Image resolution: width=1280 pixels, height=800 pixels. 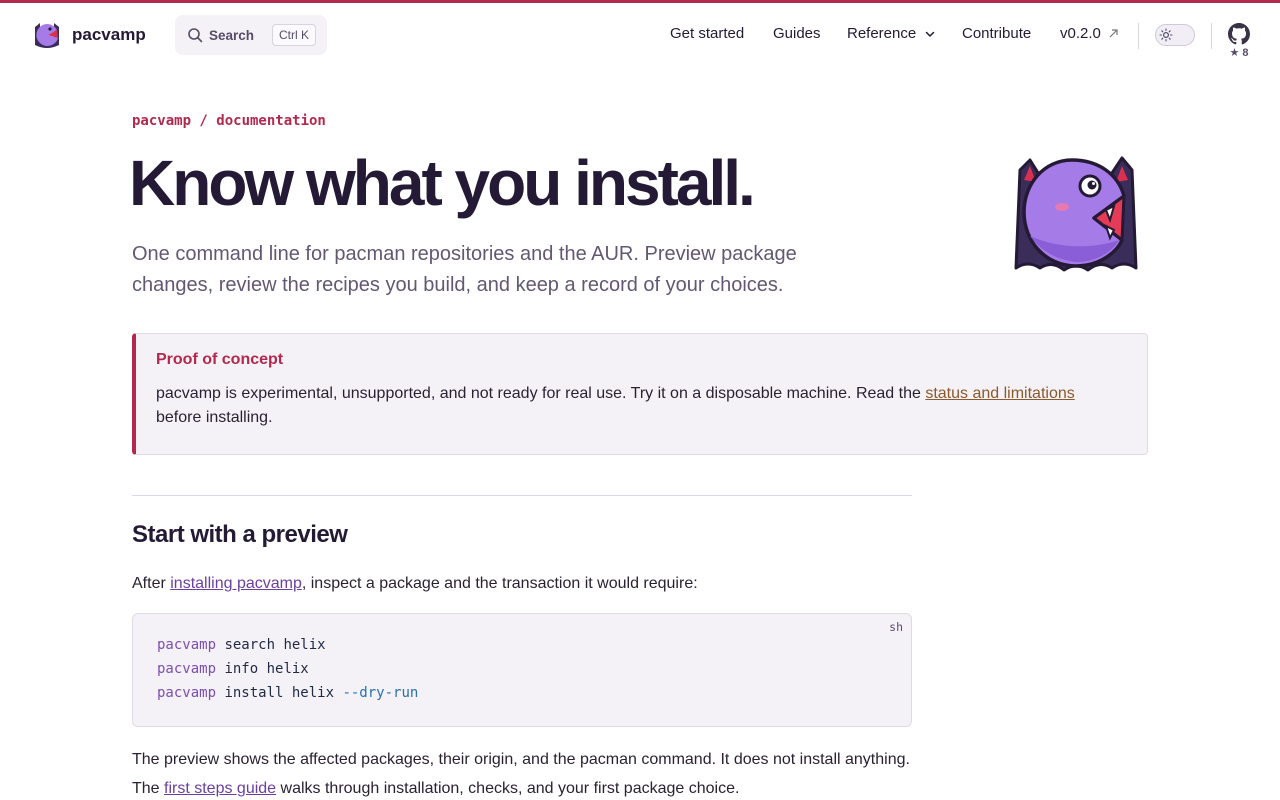 What do you see at coordinates (1166, 35) in the screenshot?
I see `sun-icon` at bounding box center [1166, 35].